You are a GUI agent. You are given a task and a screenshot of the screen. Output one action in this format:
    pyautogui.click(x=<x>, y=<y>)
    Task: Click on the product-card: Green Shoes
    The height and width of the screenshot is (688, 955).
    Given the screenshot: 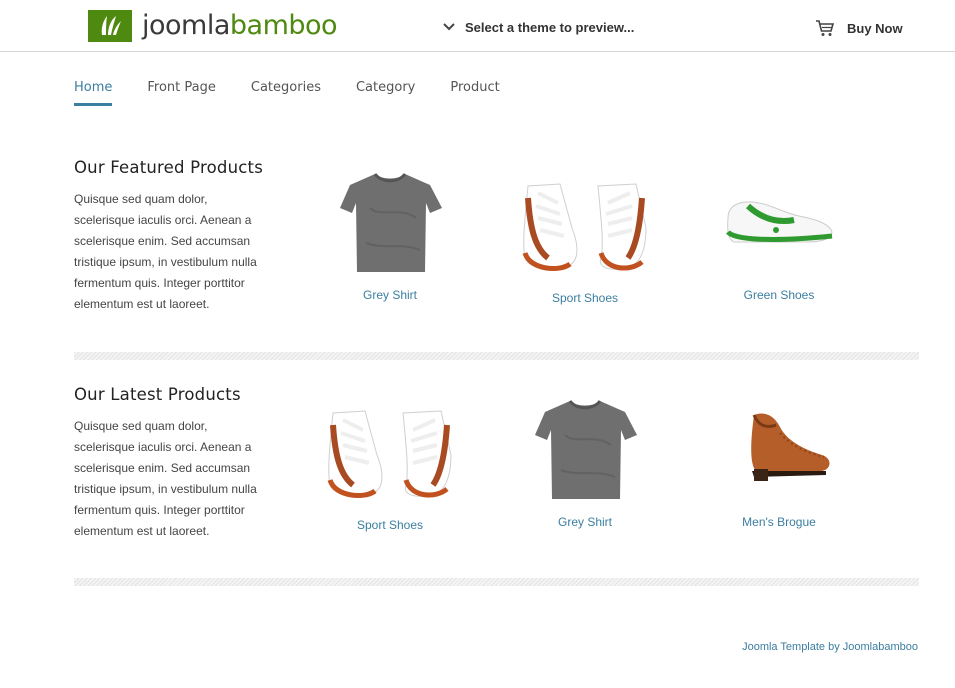 What is the action you would take?
    pyautogui.click(x=779, y=230)
    